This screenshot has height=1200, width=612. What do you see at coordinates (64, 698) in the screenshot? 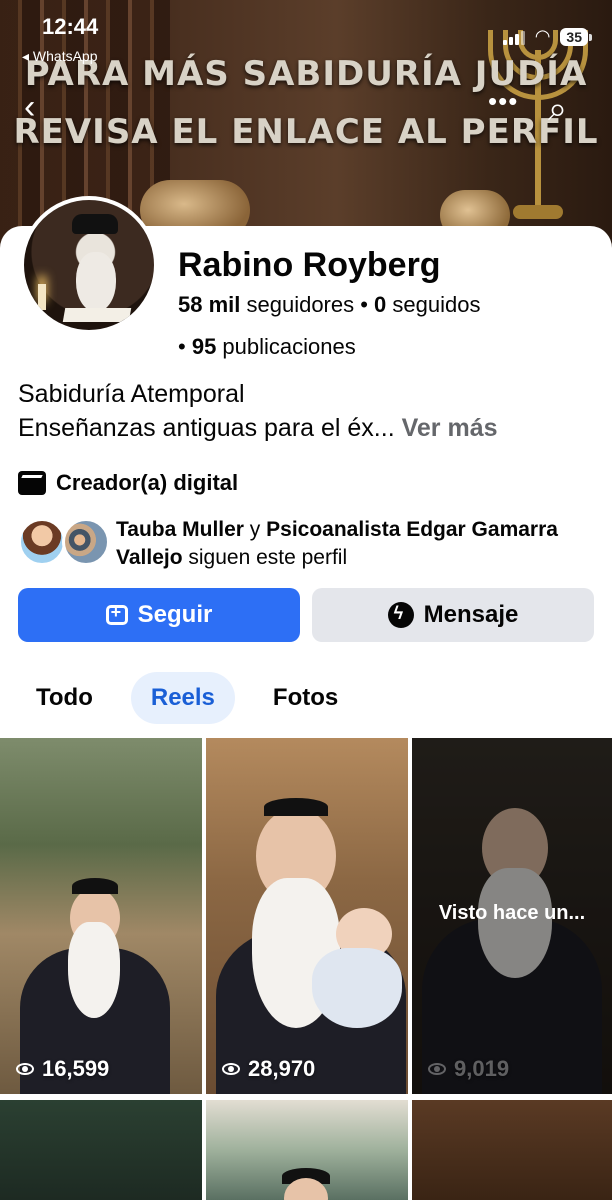
I see `tab-todo: Todo` at bounding box center [64, 698].